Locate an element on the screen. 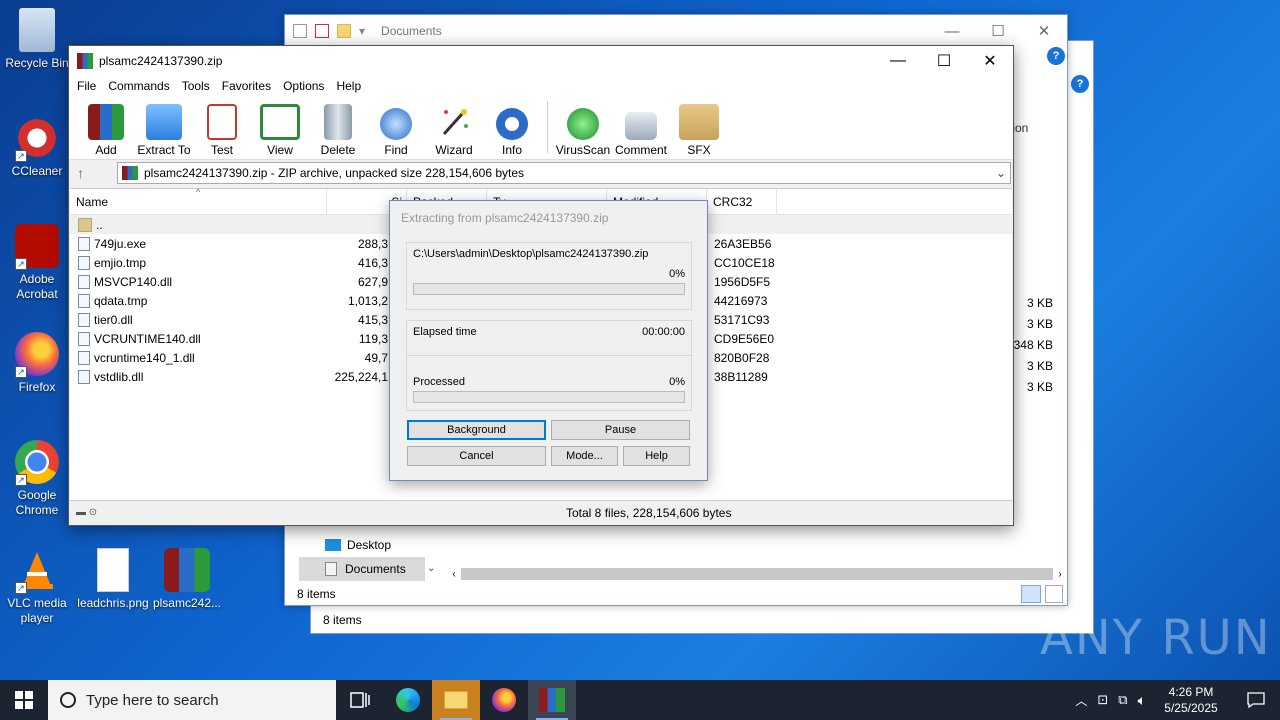  taskbar-search-box: Type here to search is located at coordinates (192, 700).